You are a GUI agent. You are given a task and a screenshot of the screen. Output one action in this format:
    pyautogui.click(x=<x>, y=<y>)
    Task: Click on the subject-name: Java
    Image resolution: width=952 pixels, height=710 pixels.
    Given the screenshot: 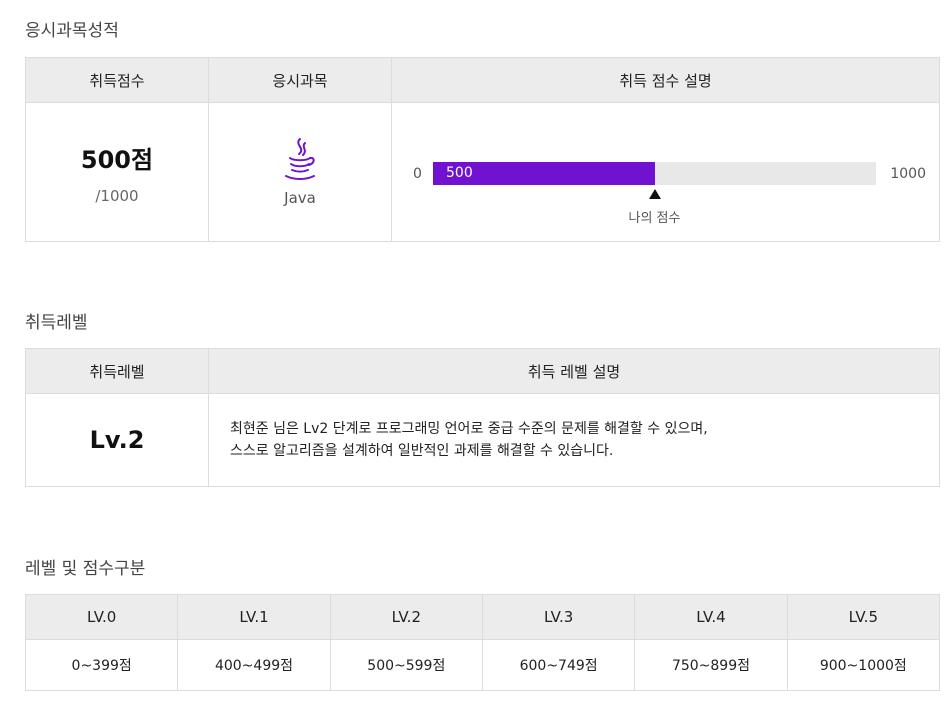 What is the action you would take?
    pyautogui.click(x=300, y=198)
    